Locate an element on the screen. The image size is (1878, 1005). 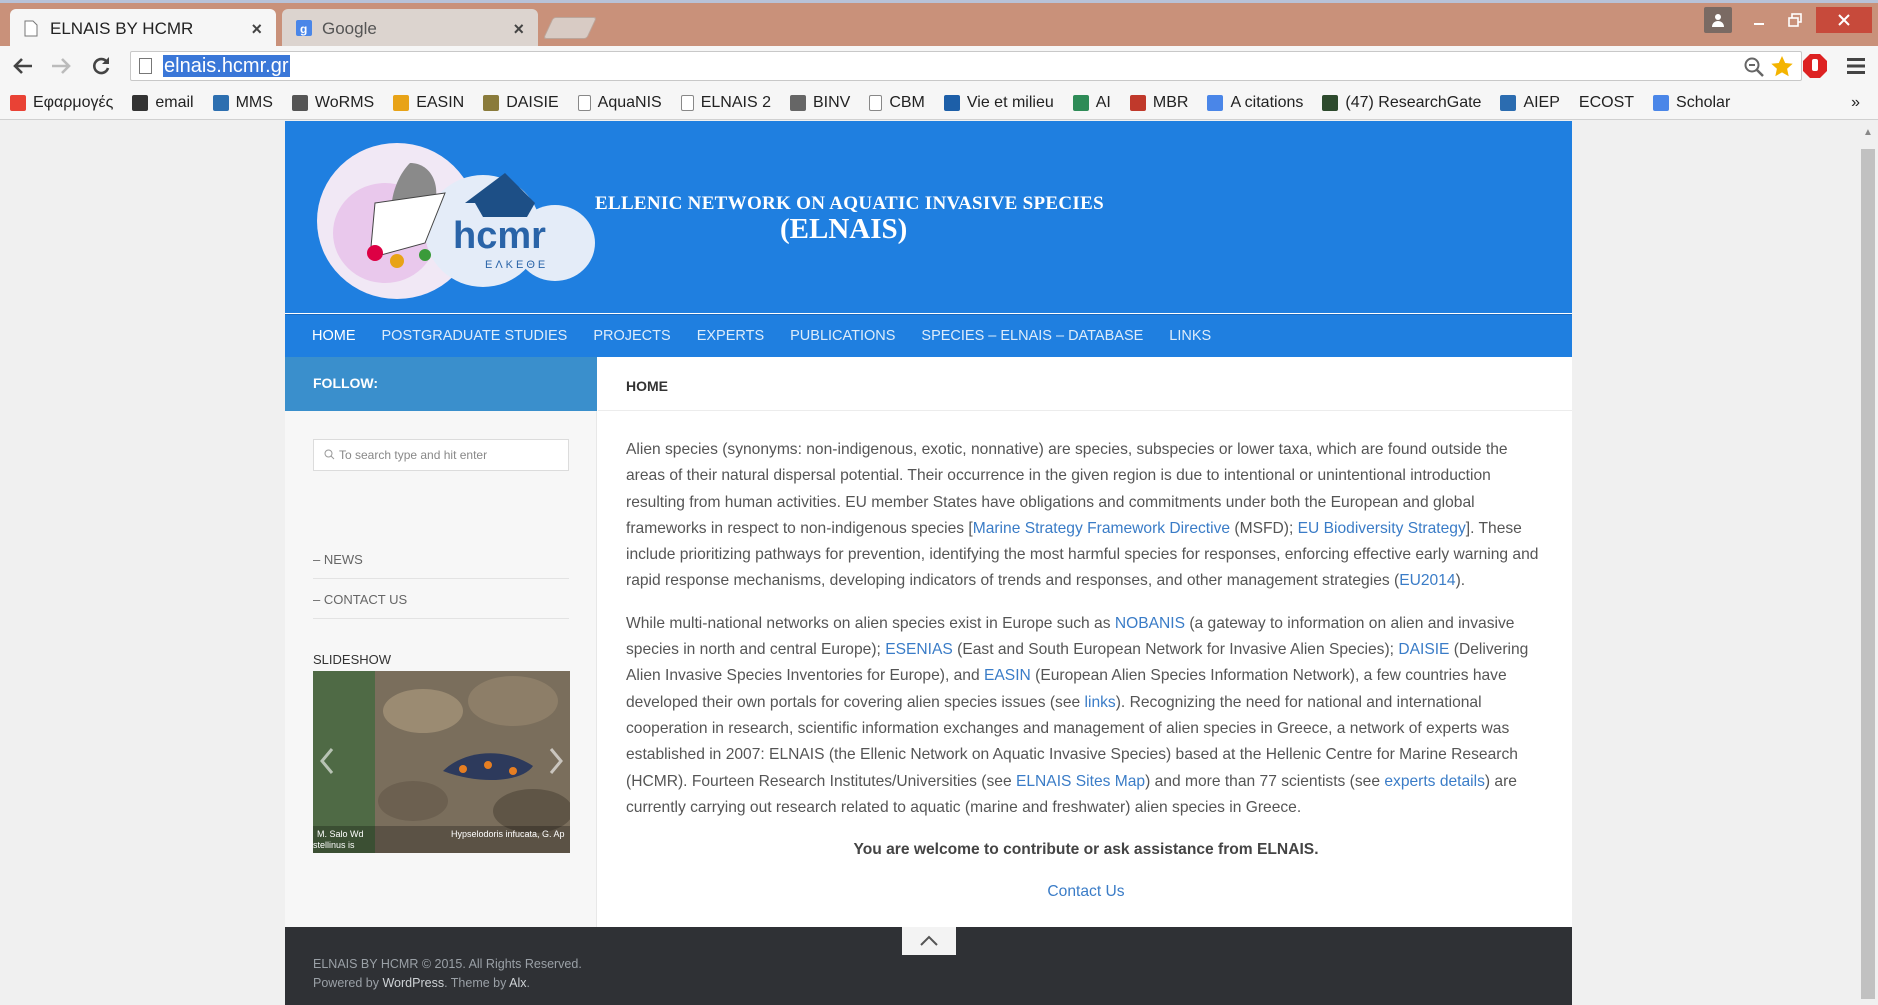
nobanis-link: NOBANIS is located at coordinates (1150, 623).